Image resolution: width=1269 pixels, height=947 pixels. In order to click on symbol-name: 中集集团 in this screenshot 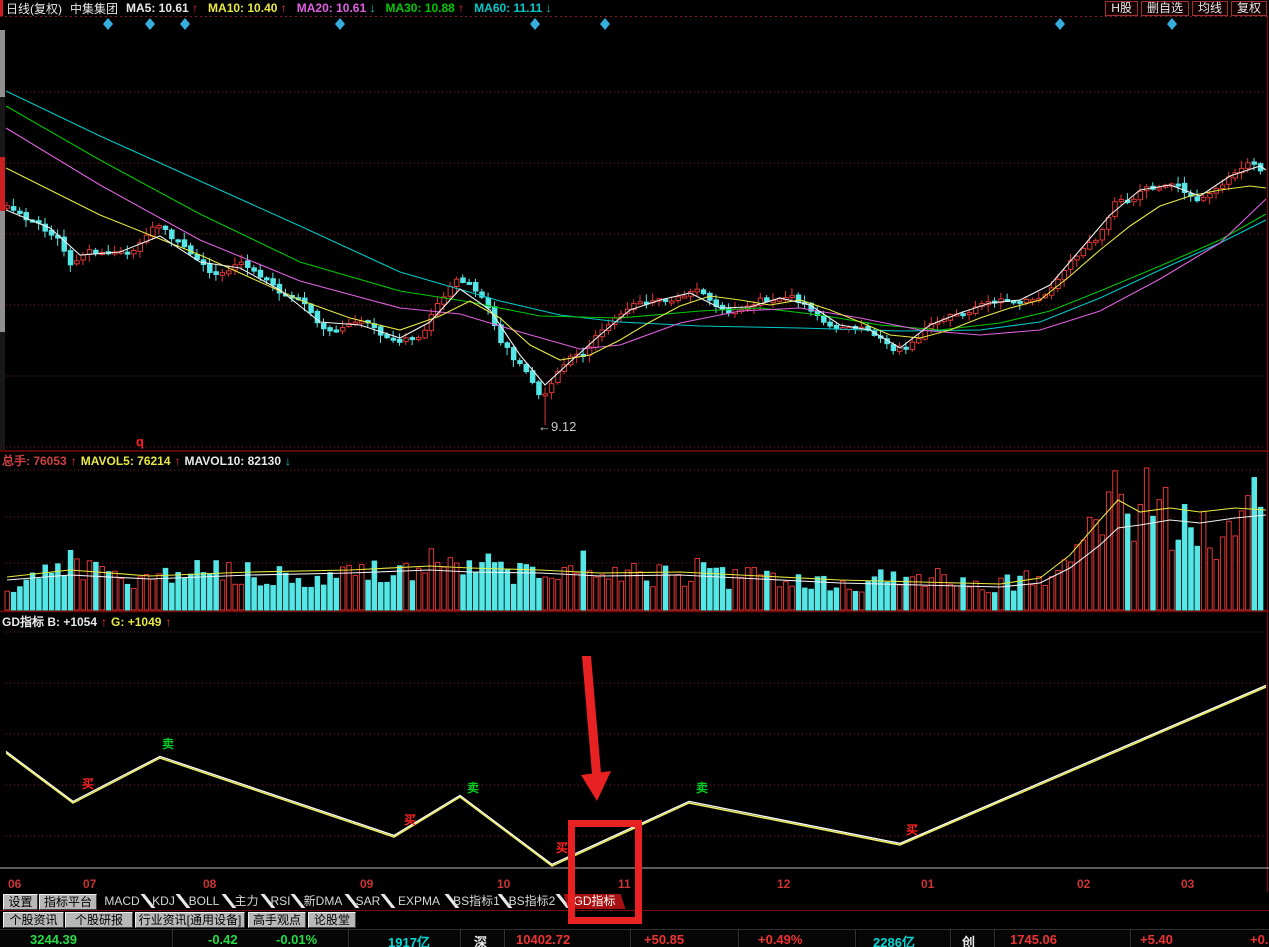, I will do `click(94, 8)`.